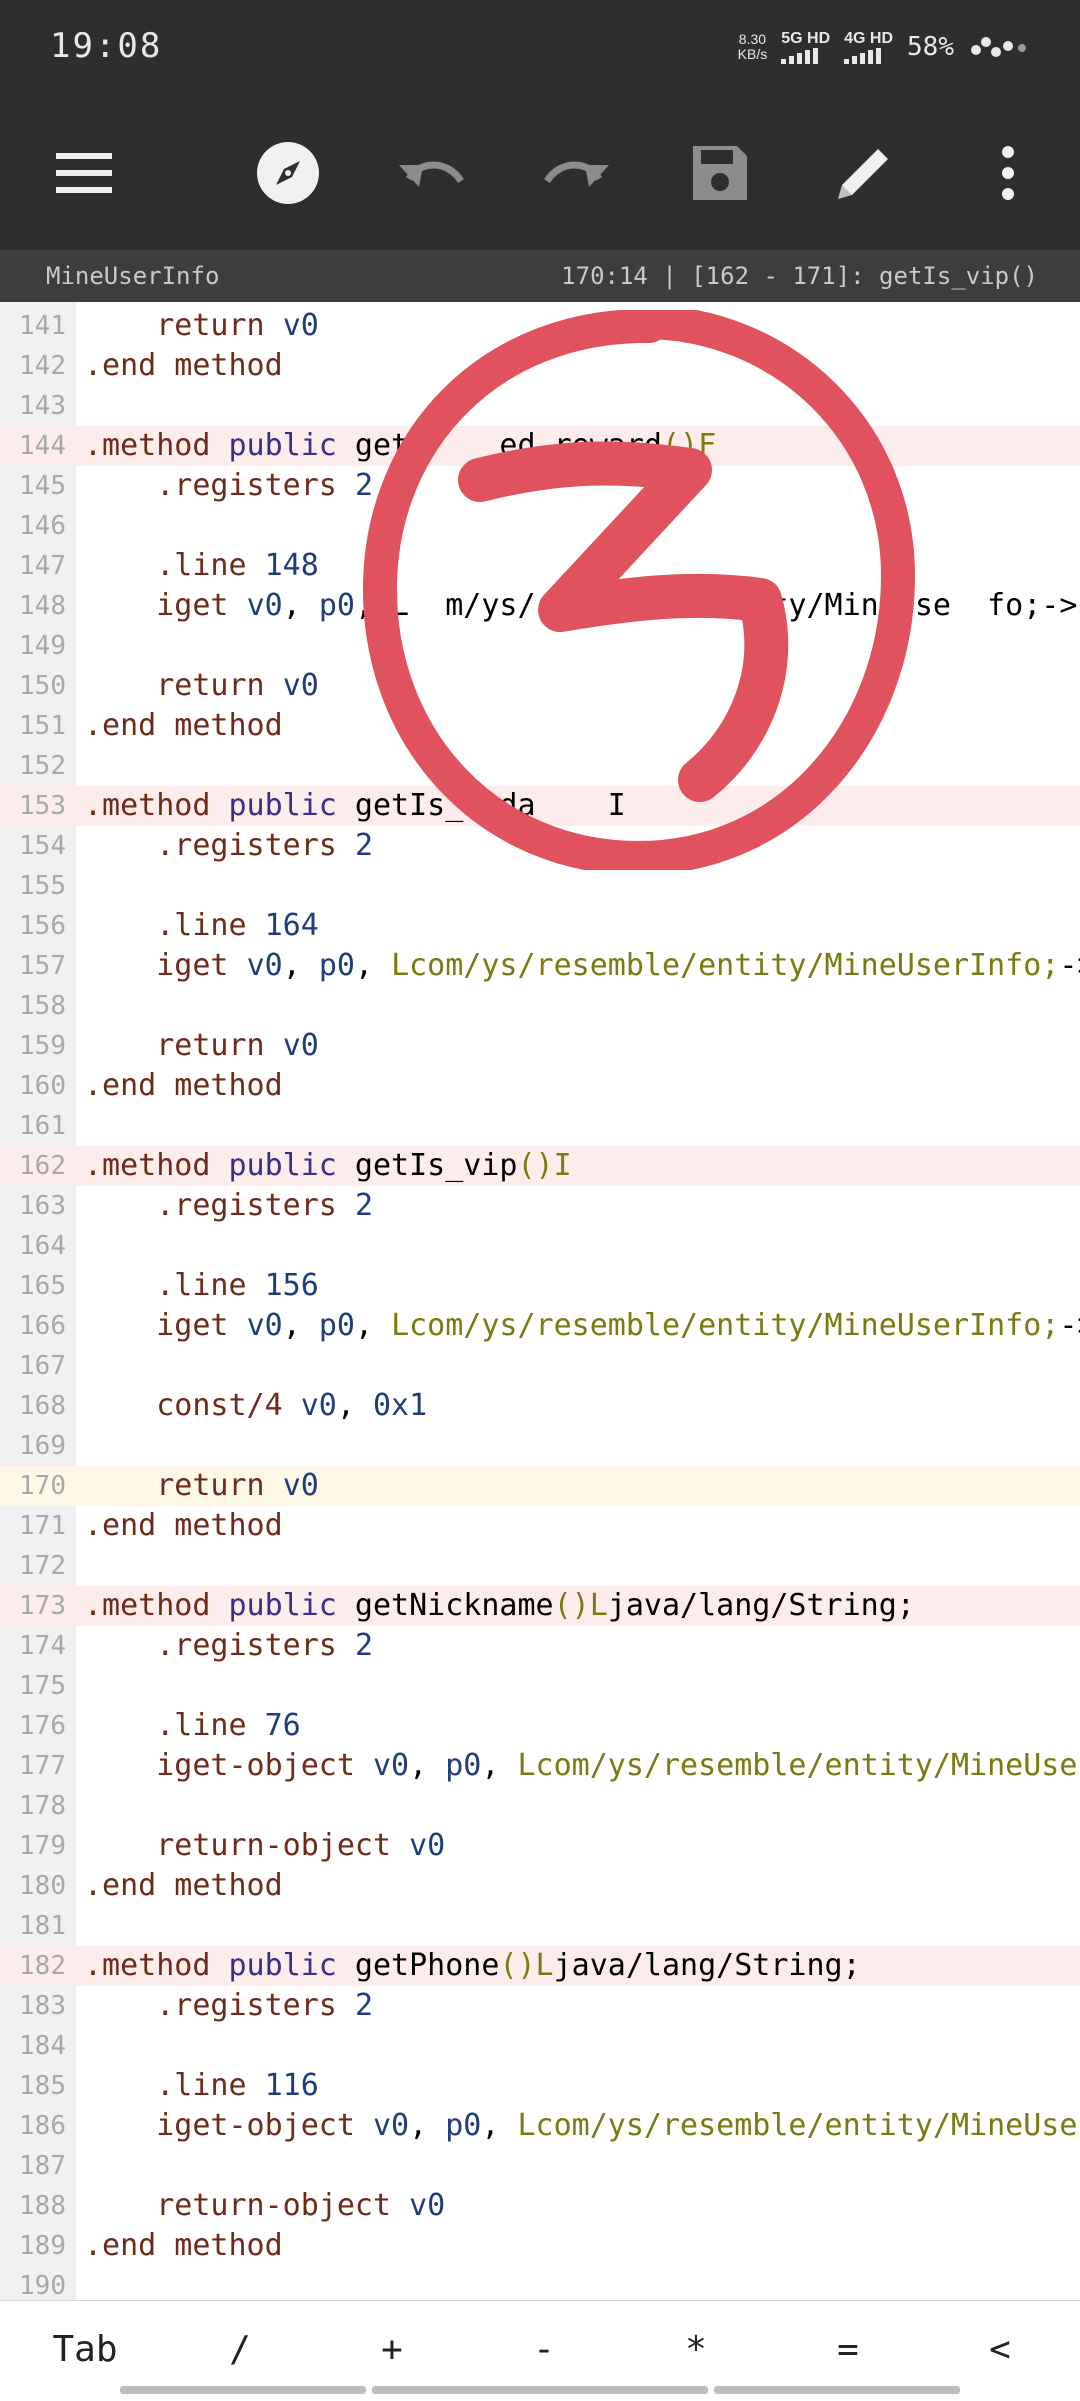  Describe the element at coordinates (540, 366) in the screenshot. I see `code-line: 142 .end method` at that location.